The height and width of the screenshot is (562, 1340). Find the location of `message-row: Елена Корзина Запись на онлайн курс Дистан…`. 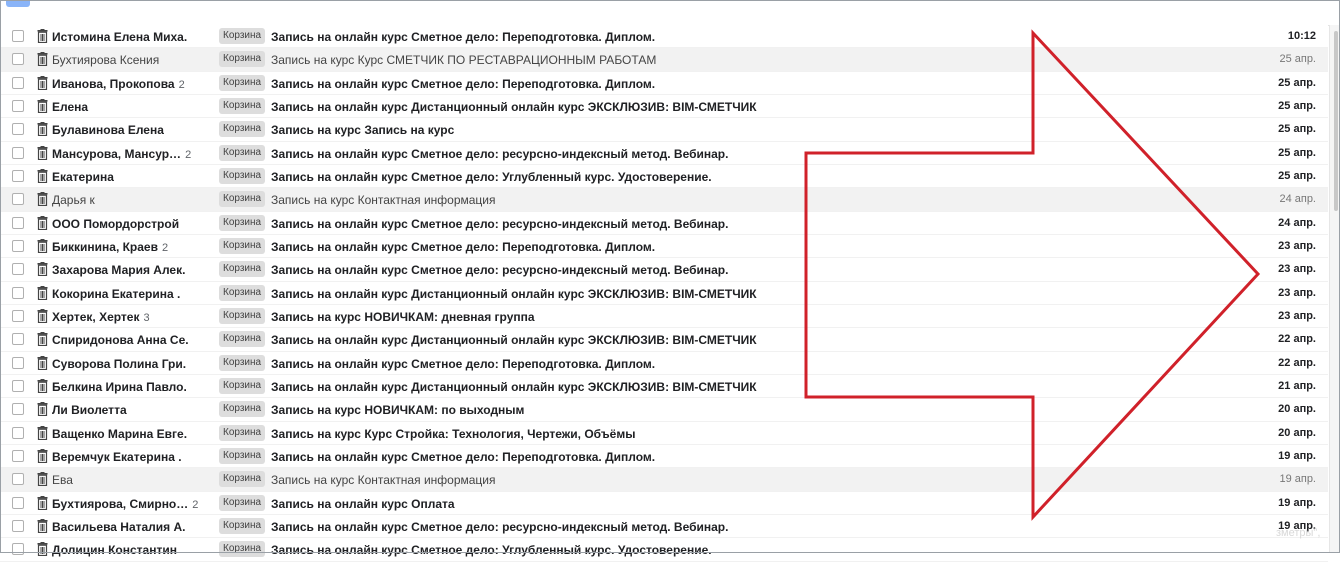

message-row: Елена Корзина Запись на онлайн курс Дистан… is located at coordinates (664, 106).